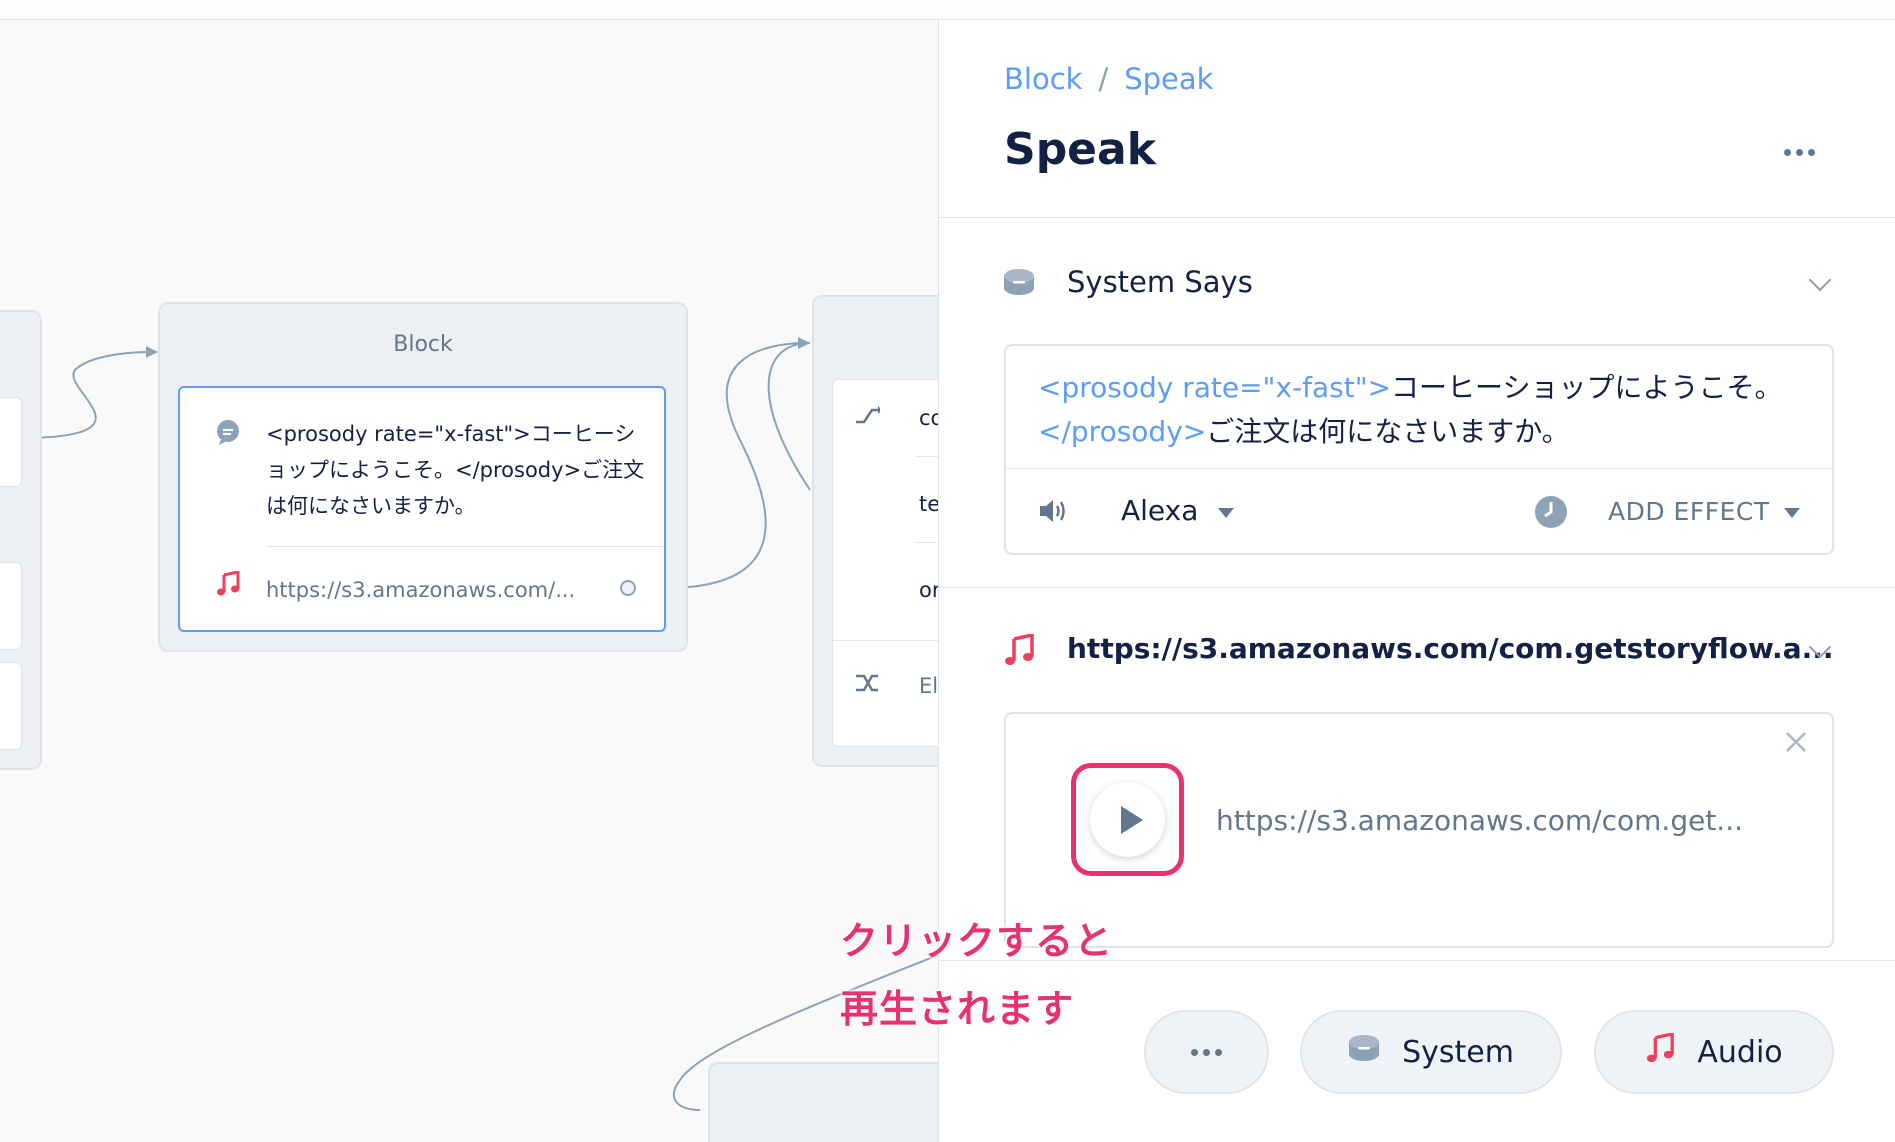  I want to click on top-bar, so click(947, 10).